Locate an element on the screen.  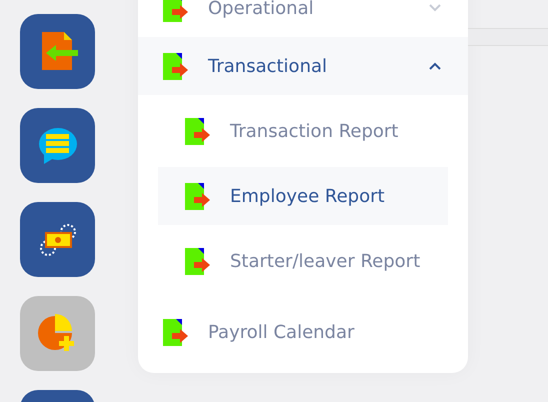
menu-item: Payroll Calendar is located at coordinates (303, 332).